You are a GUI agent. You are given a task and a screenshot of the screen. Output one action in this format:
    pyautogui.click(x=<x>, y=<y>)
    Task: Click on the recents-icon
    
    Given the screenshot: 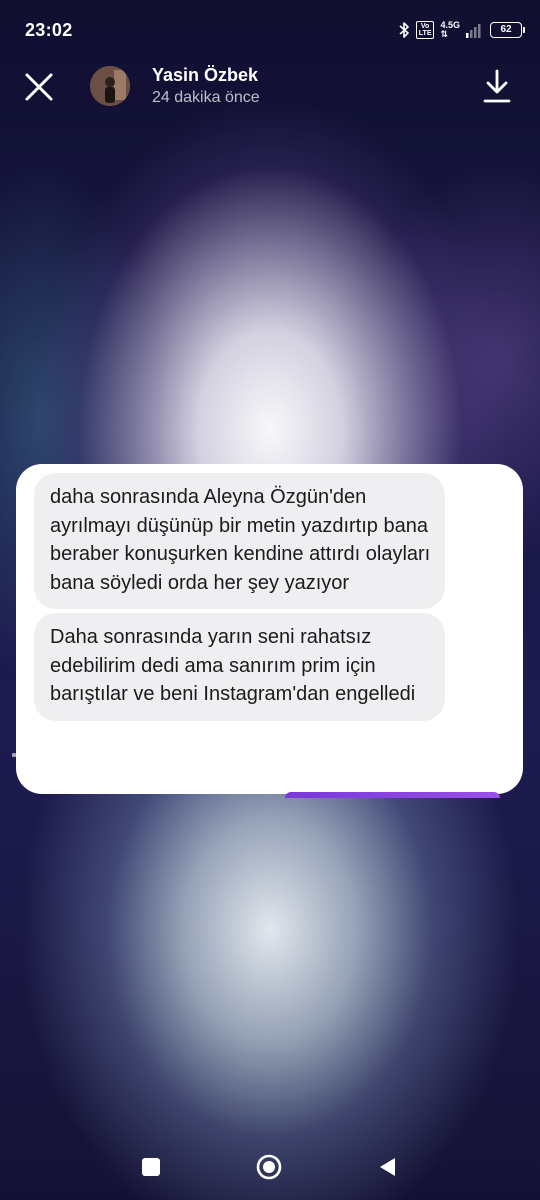 What is the action you would take?
    pyautogui.click(x=151, y=1167)
    